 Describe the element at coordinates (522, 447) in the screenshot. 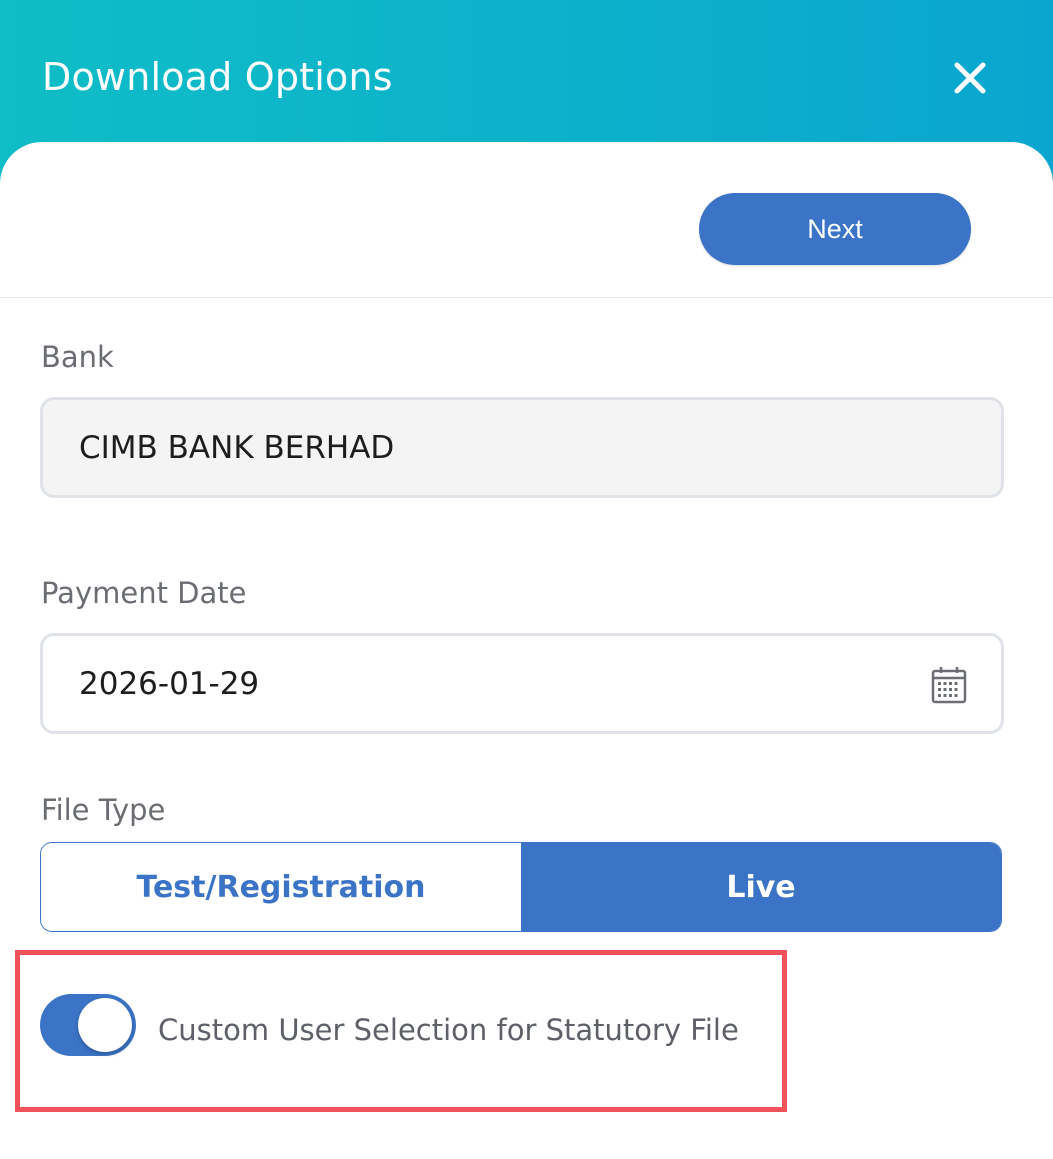

I see `bank-field: CIMB BANK BERHAD` at that location.